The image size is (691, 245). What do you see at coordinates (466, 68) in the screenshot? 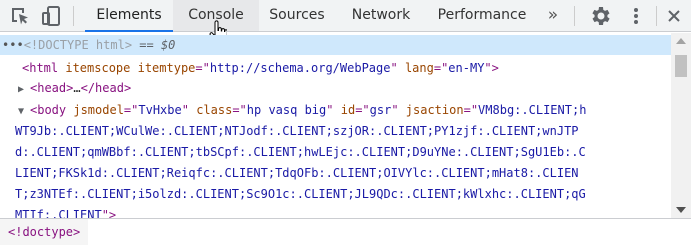
I see `attr-value: en-MY` at bounding box center [466, 68].